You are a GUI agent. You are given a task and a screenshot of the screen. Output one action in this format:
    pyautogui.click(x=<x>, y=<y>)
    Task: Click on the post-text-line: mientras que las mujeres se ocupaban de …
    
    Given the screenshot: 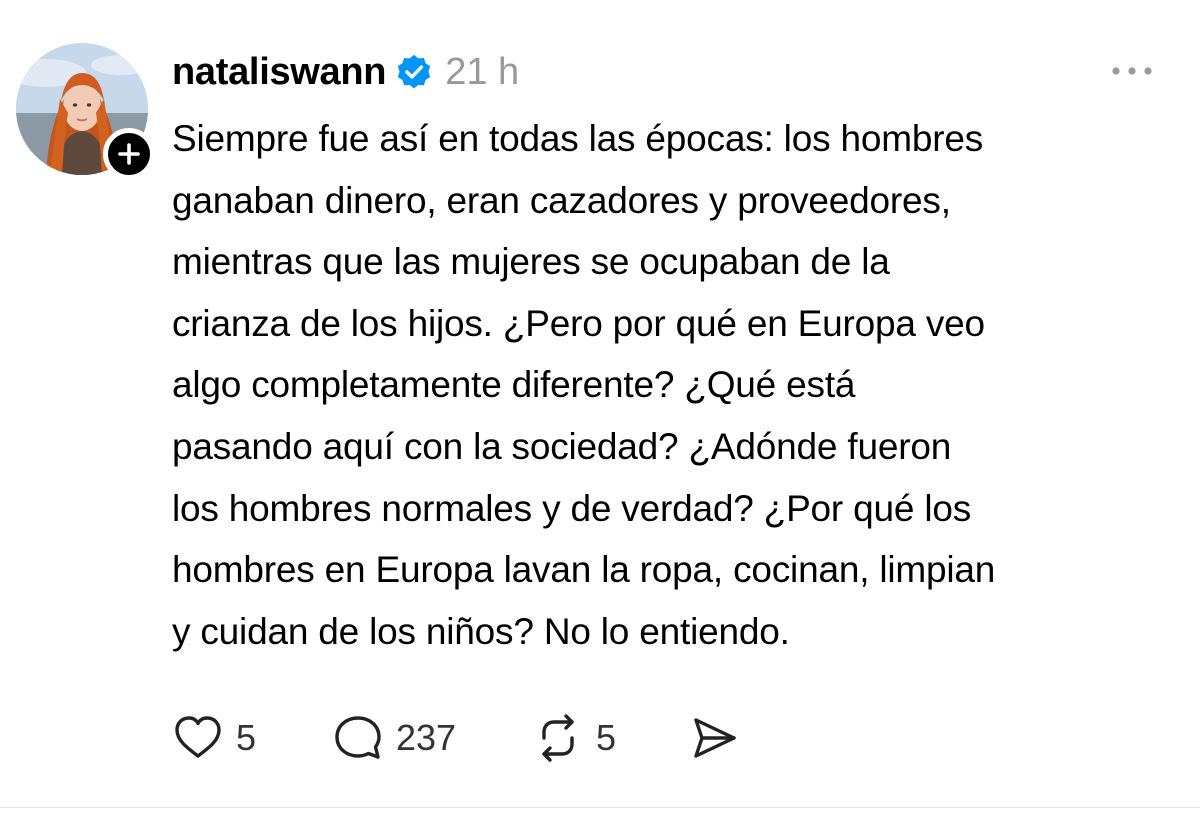 What is the action you would take?
    pyautogui.click(x=531, y=262)
    